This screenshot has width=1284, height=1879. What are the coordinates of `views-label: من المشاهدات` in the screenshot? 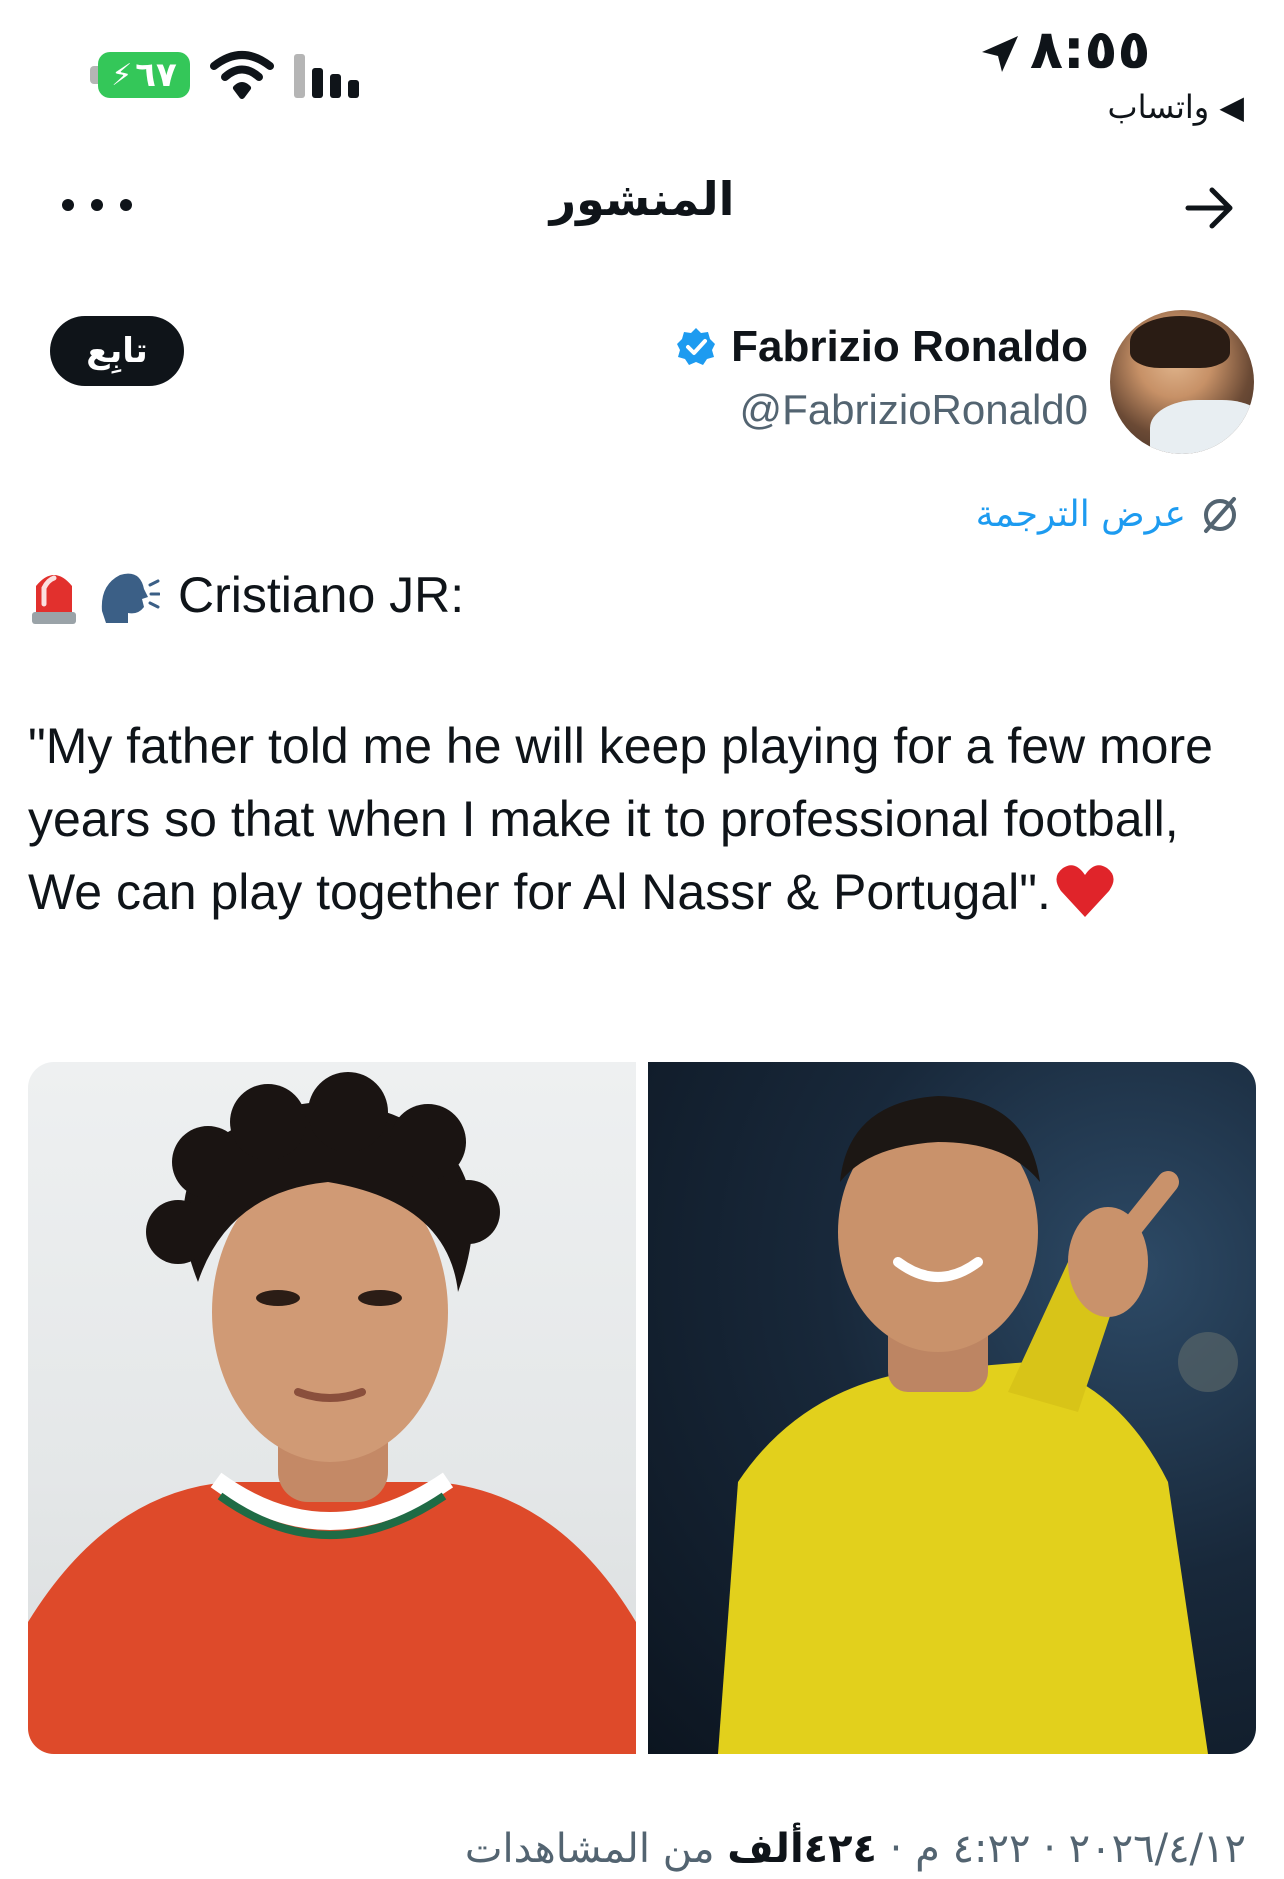 It's located at (589, 1849).